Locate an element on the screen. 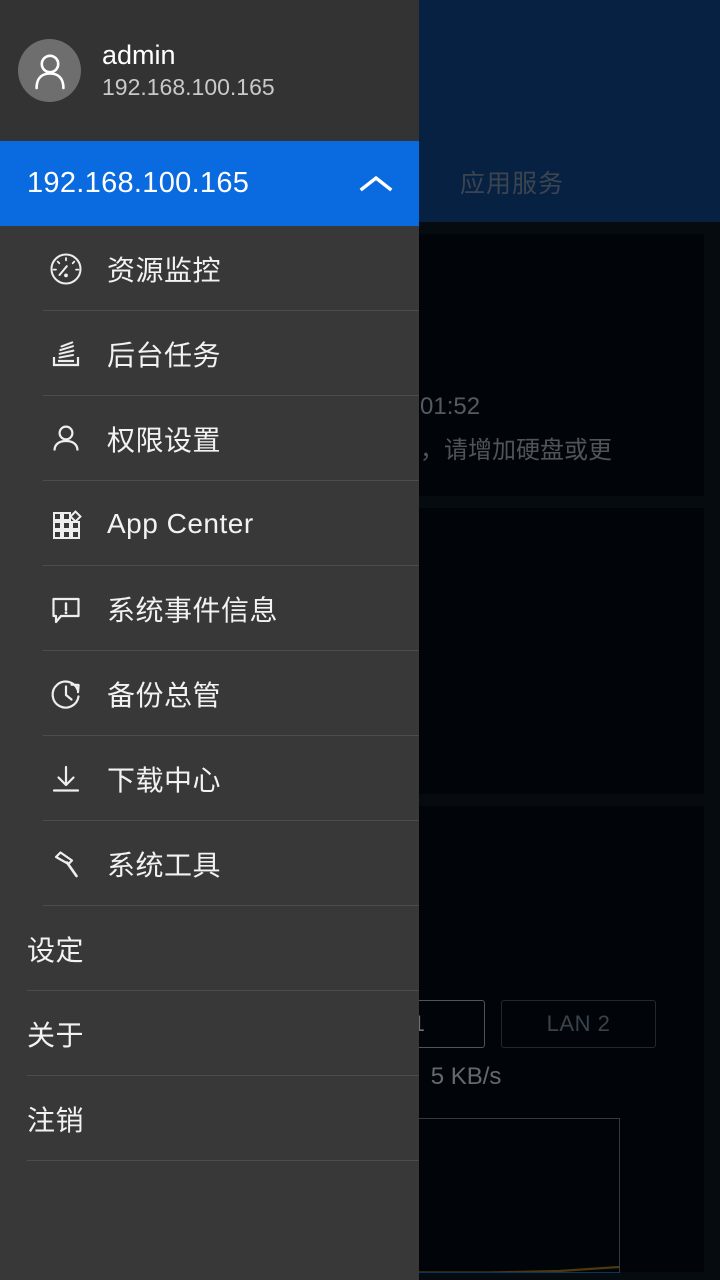  menu-label: App Center is located at coordinates (180, 523).